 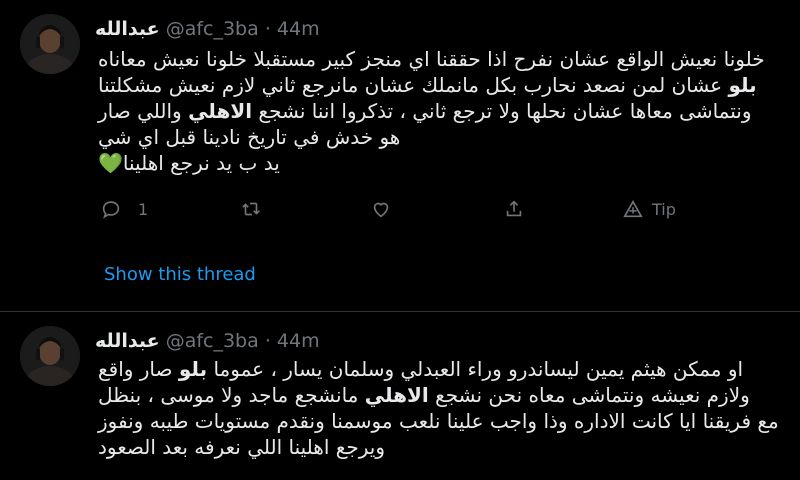 I want to click on text-segment: واللي صار, so click(x=143, y=111).